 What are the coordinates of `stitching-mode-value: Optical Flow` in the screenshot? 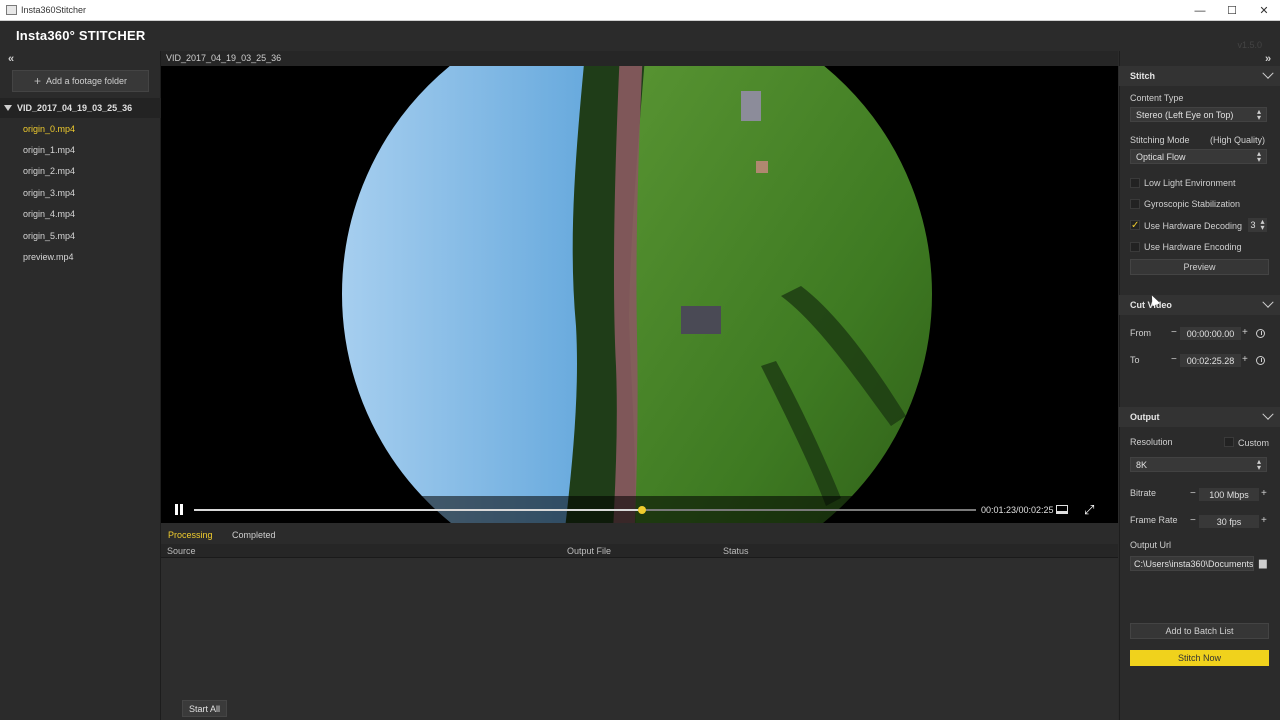 It's located at (1161, 156).